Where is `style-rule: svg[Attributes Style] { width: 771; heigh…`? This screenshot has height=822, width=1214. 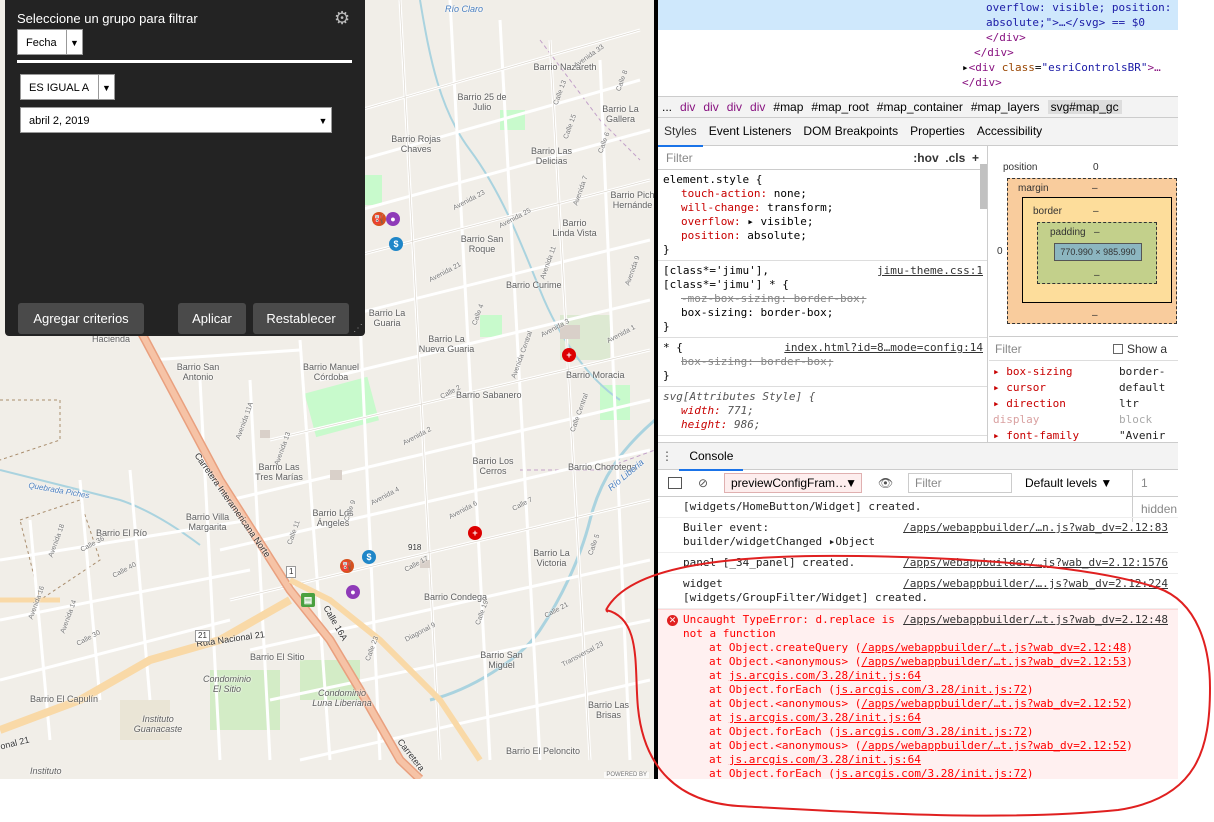 style-rule: svg[Attributes Style] { width: 771; heigh… is located at coordinates (822, 411).